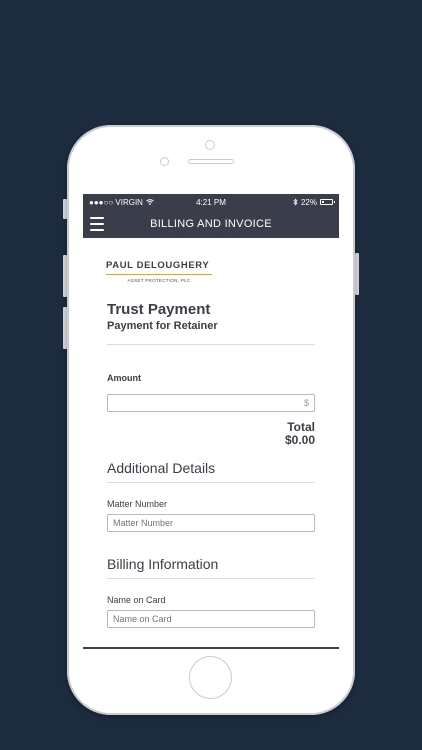 Image resolution: width=422 pixels, height=750 pixels. What do you see at coordinates (164, 161) in the screenshot?
I see `proximity-sensor` at bounding box center [164, 161].